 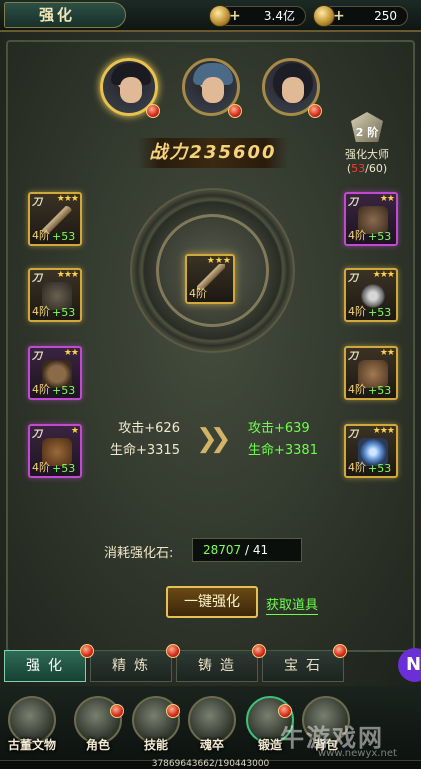 What do you see at coordinates (371, 219) in the screenshot?
I see `equip-slot-helmet: 刀 ★★ 4阶 +53` at bounding box center [371, 219].